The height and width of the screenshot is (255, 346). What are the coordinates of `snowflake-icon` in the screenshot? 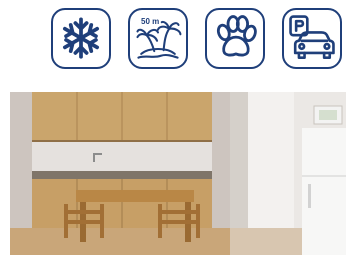 It's located at (81, 38).